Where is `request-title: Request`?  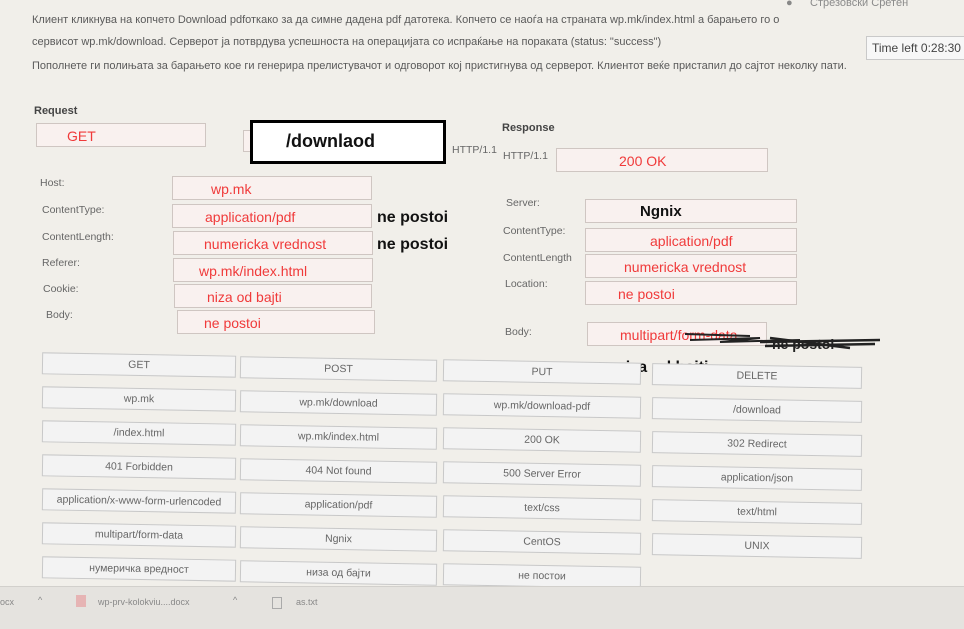 request-title: Request is located at coordinates (56, 111).